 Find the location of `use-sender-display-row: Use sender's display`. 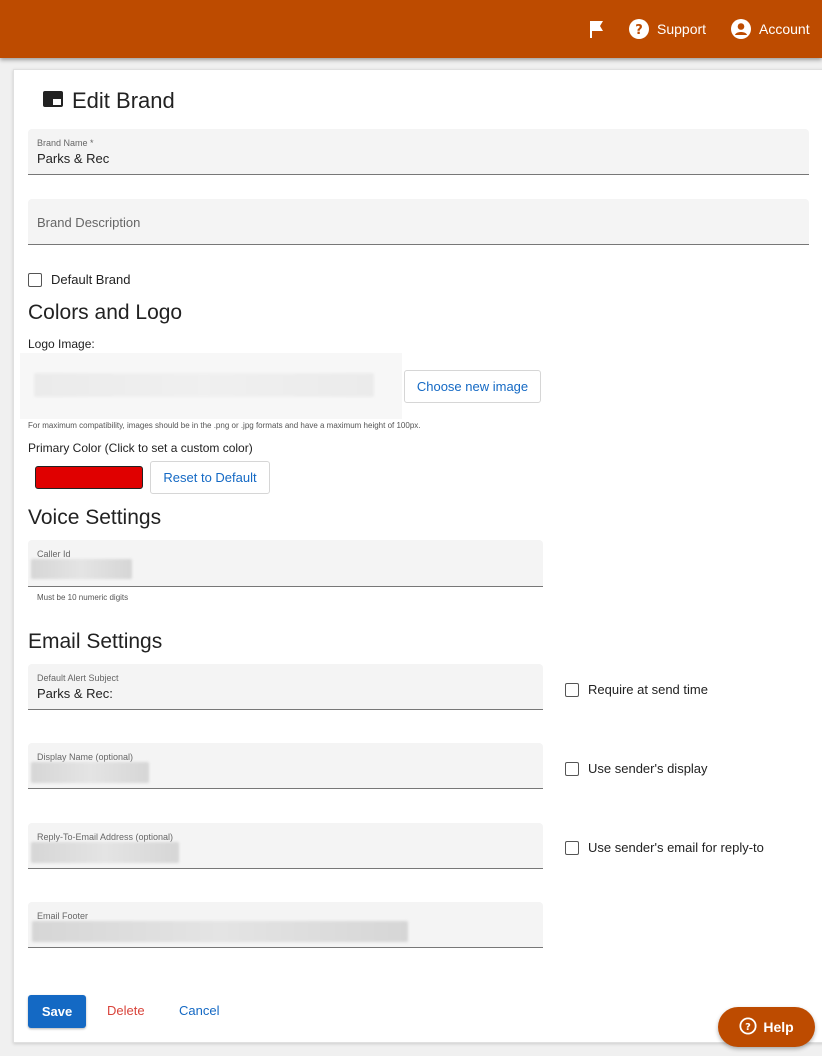

use-sender-display-row: Use sender's display is located at coordinates (636, 768).